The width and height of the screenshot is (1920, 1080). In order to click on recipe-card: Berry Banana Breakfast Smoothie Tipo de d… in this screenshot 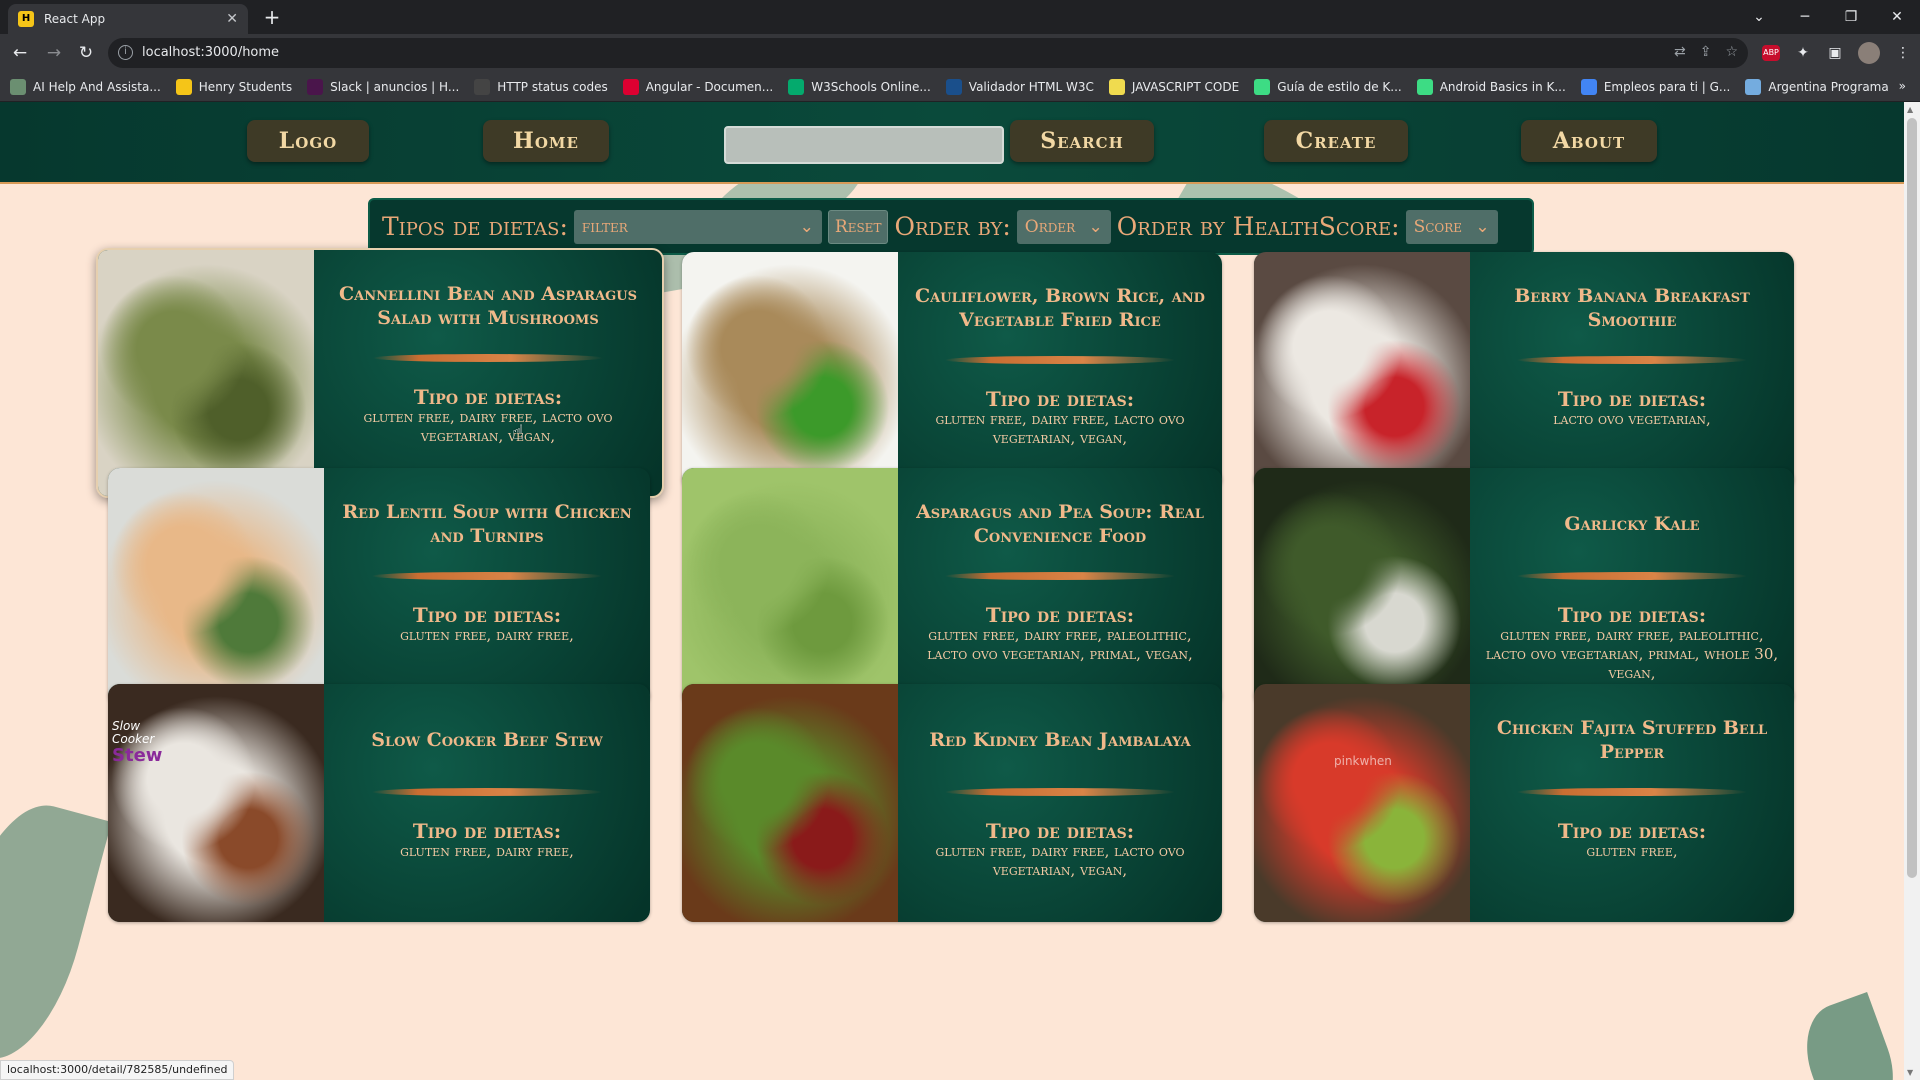, I will do `click(1524, 371)`.